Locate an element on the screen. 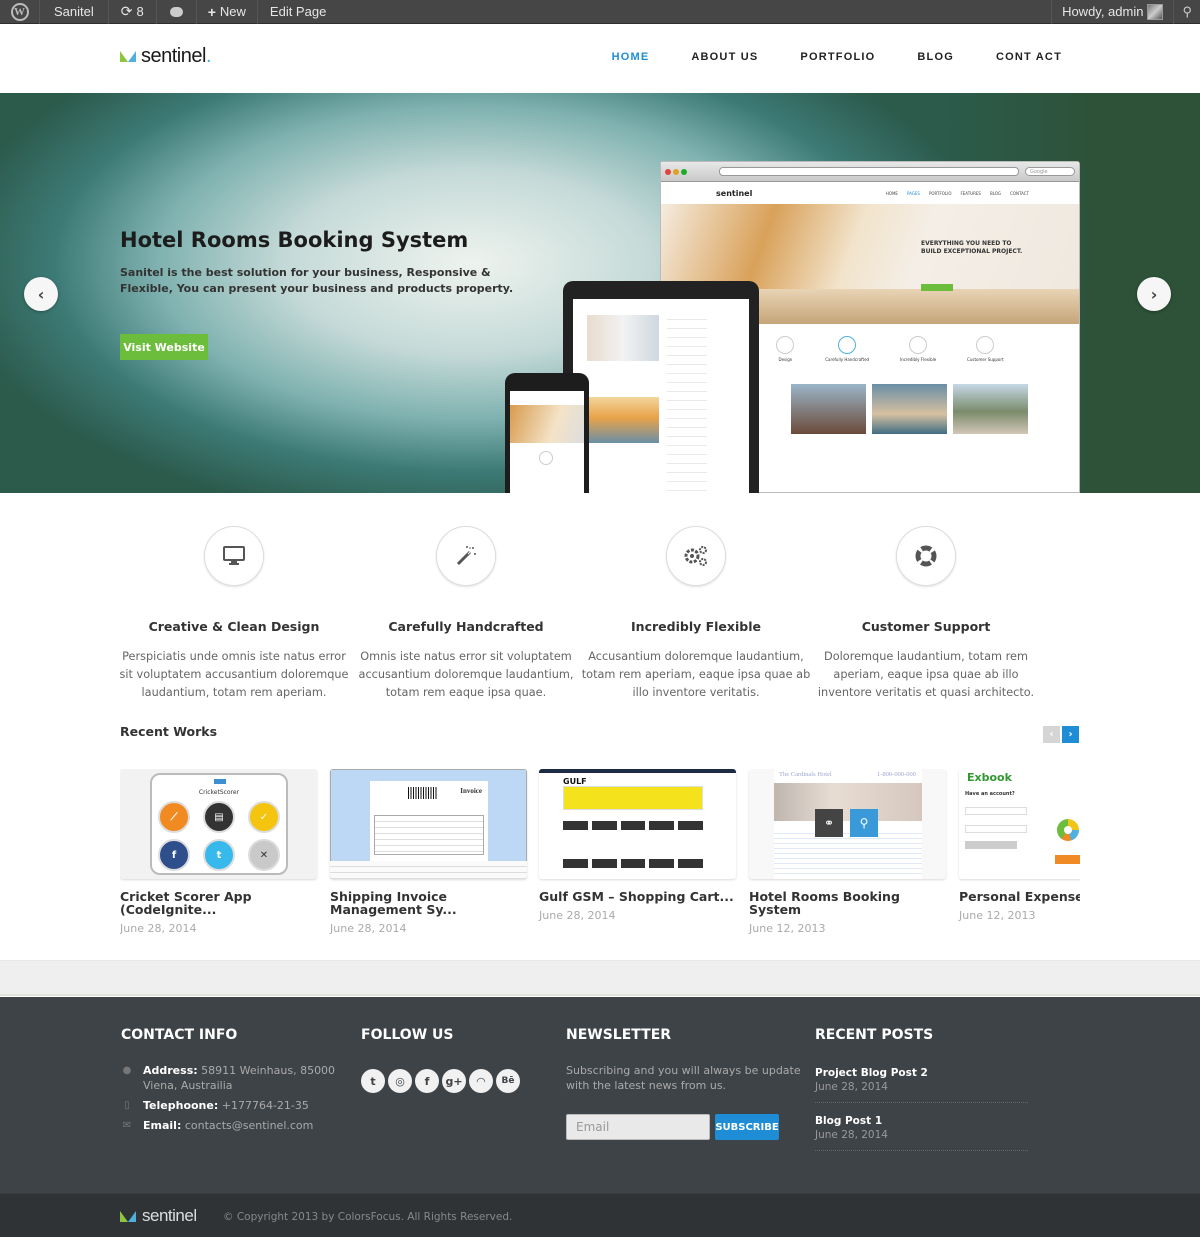 The image size is (1200, 1237). work-thumbnail: GULF is located at coordinates (637, 824).